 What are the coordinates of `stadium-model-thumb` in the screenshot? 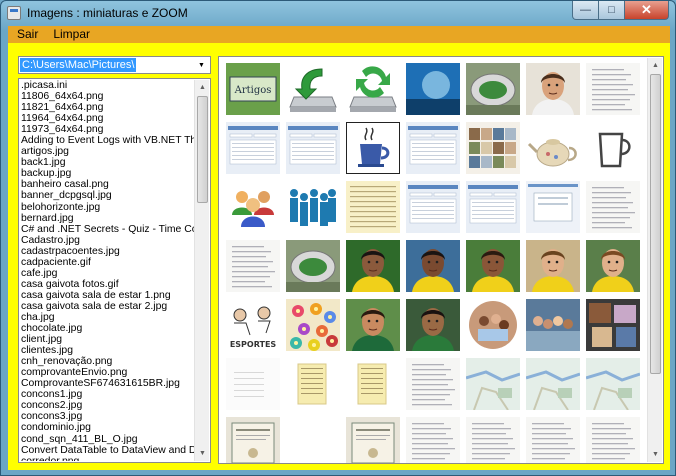 It's located at (313, 266).